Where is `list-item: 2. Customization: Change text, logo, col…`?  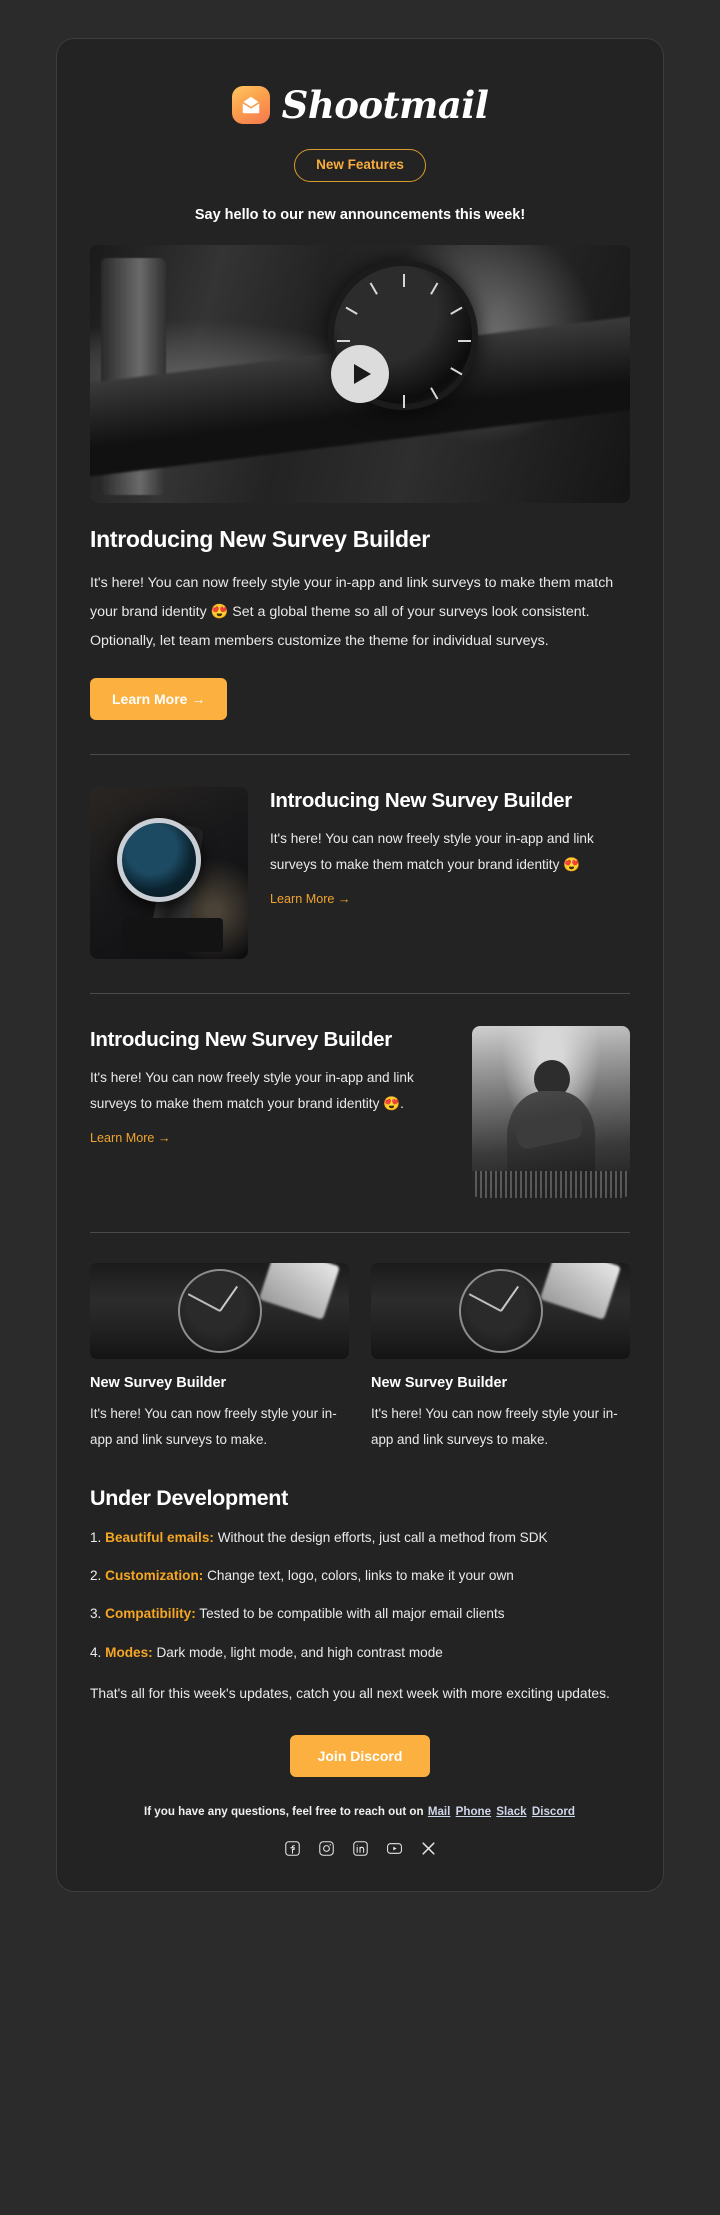
list-item: 2. Customization: Change text, logo, col… is located at coordinates (360, 1575).